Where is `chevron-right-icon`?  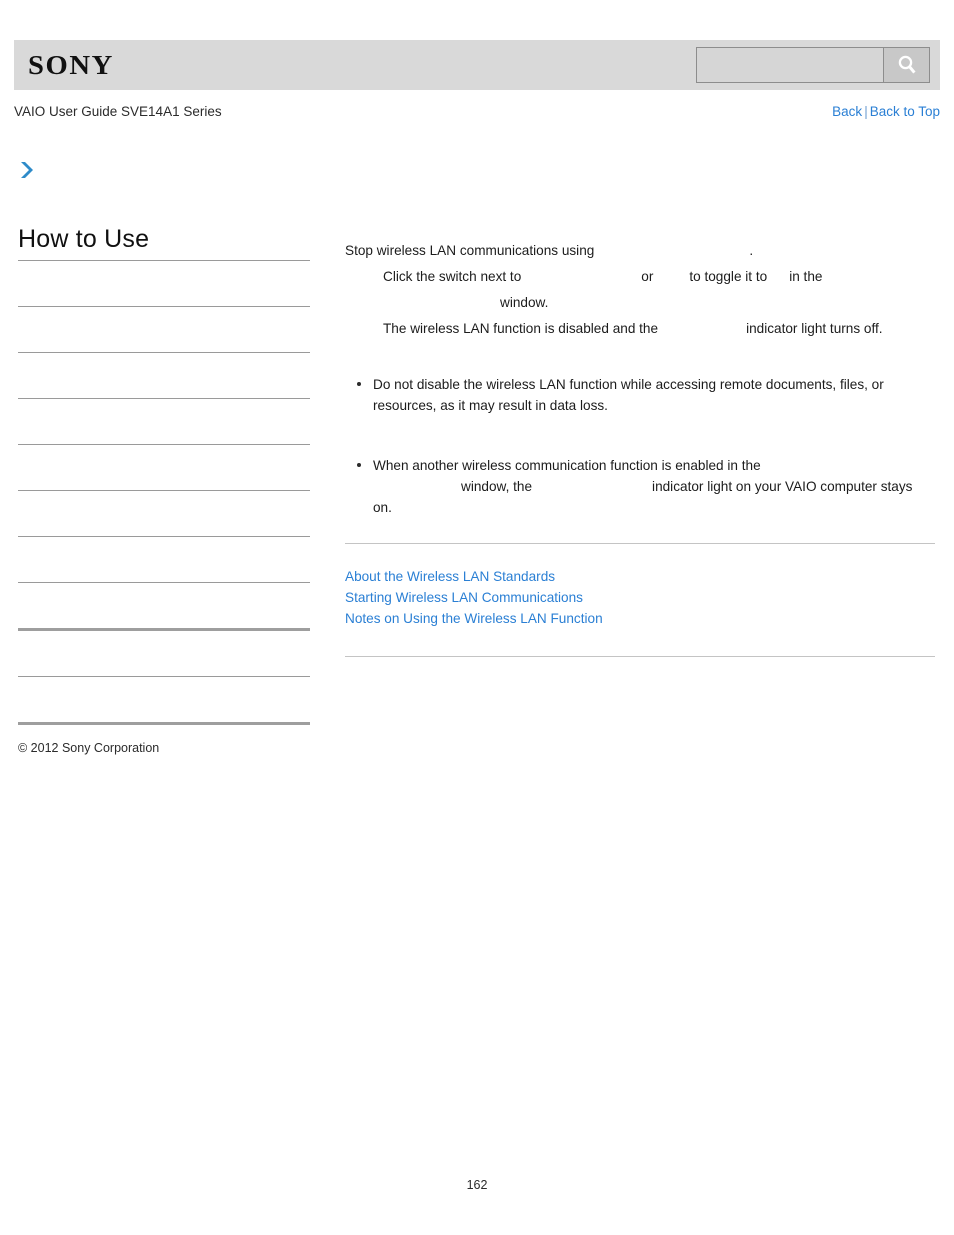 chevron-right-icon is located at coordinates (164, 170).